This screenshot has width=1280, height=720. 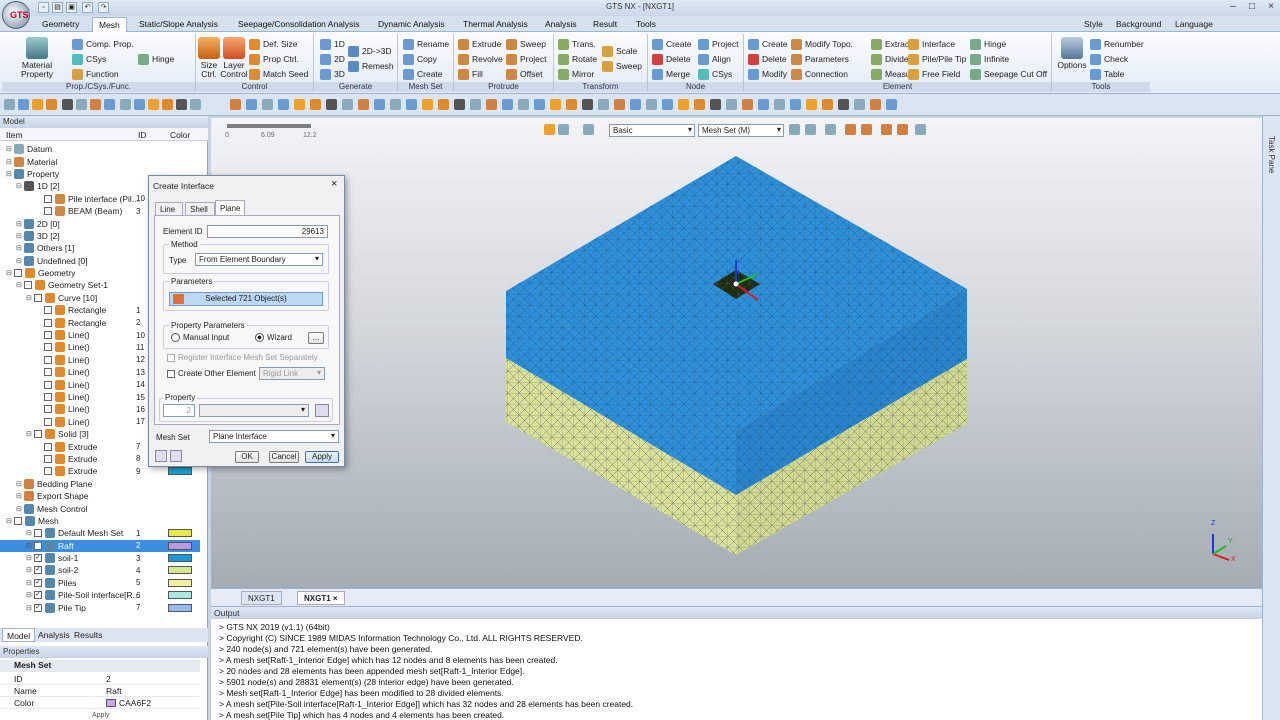 What do you see at coordinates (100, 521) in the screenshot?
I see `tree-item: ⊟ Mesh` at bounding box center [100, 521].